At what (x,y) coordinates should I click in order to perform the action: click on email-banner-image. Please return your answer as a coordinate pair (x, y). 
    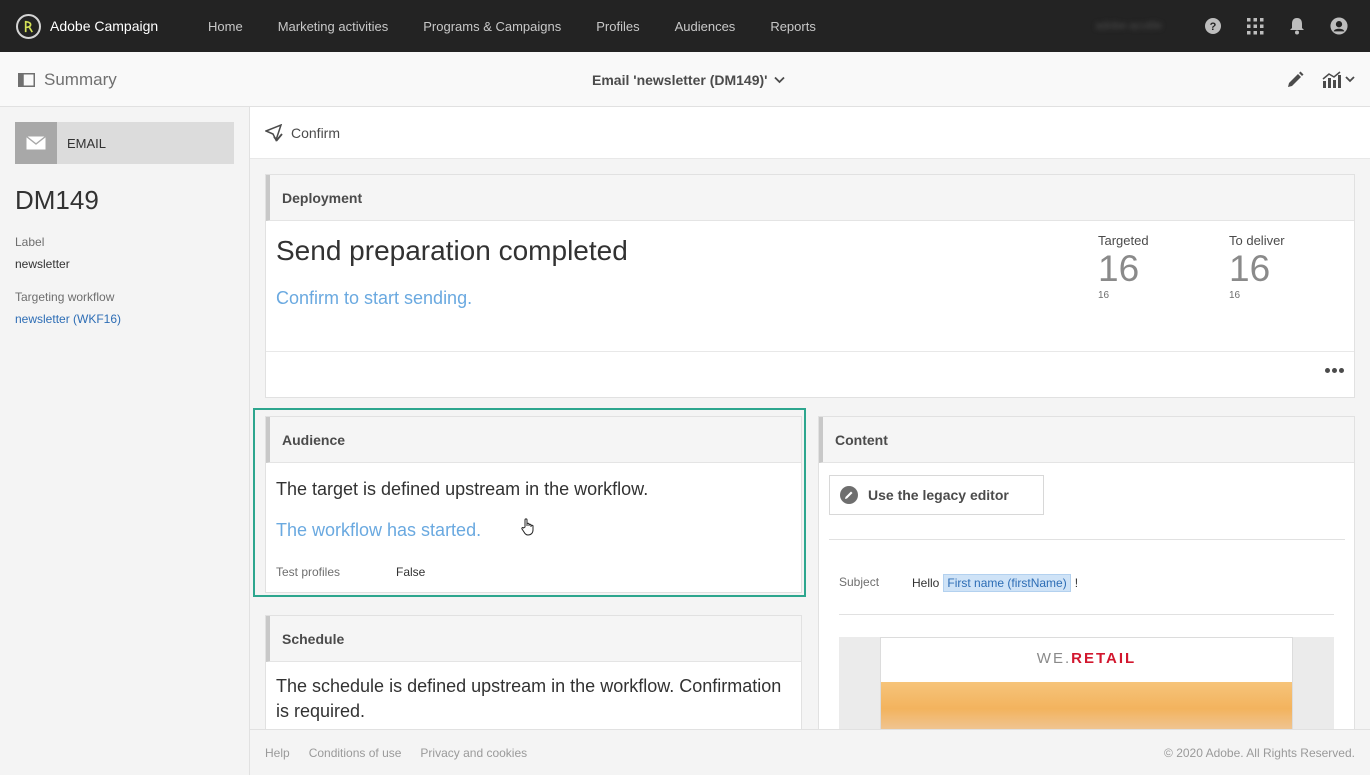
    Looking at the image, I should click on (1086, 705).